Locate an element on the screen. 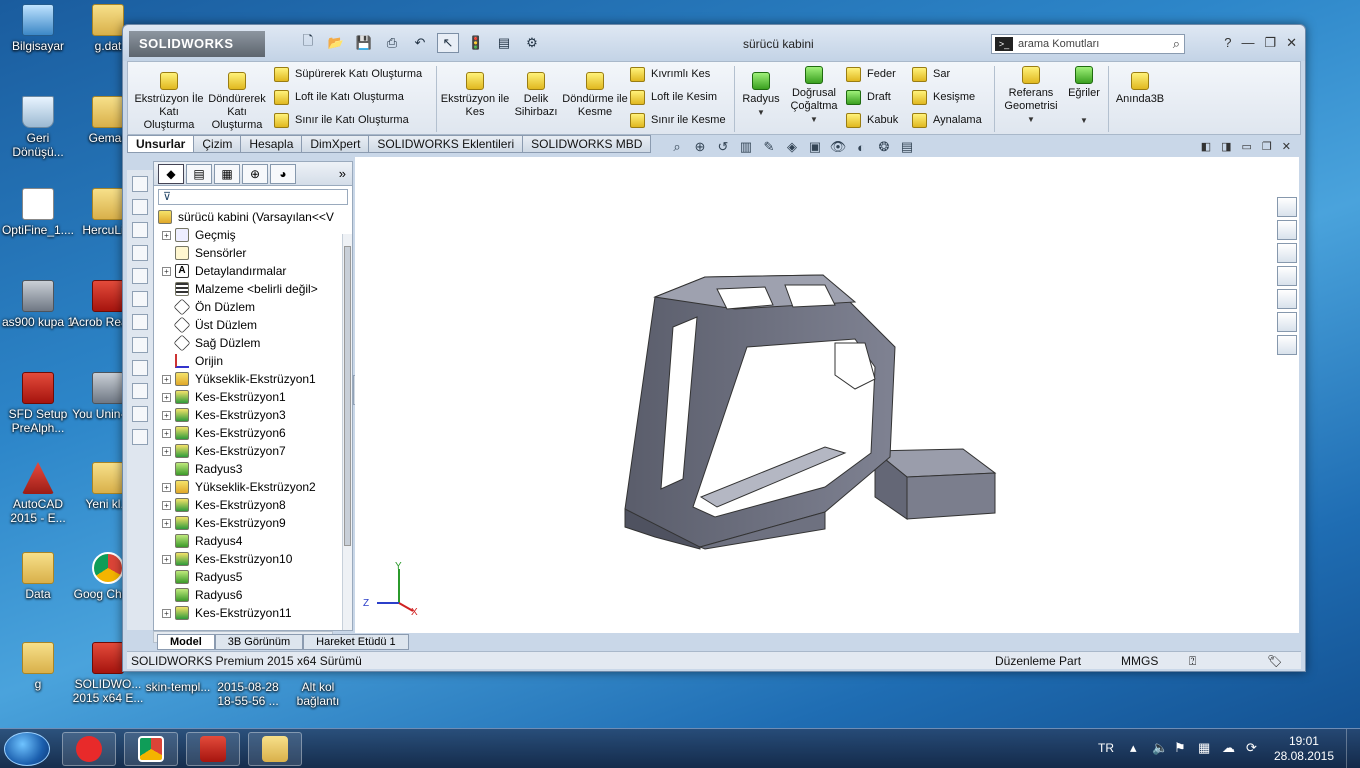 Image resolution: width=1360 pixels, height=768 pixels. property-manager-tab-icon: ▤ is located at coordinates (199, 173).